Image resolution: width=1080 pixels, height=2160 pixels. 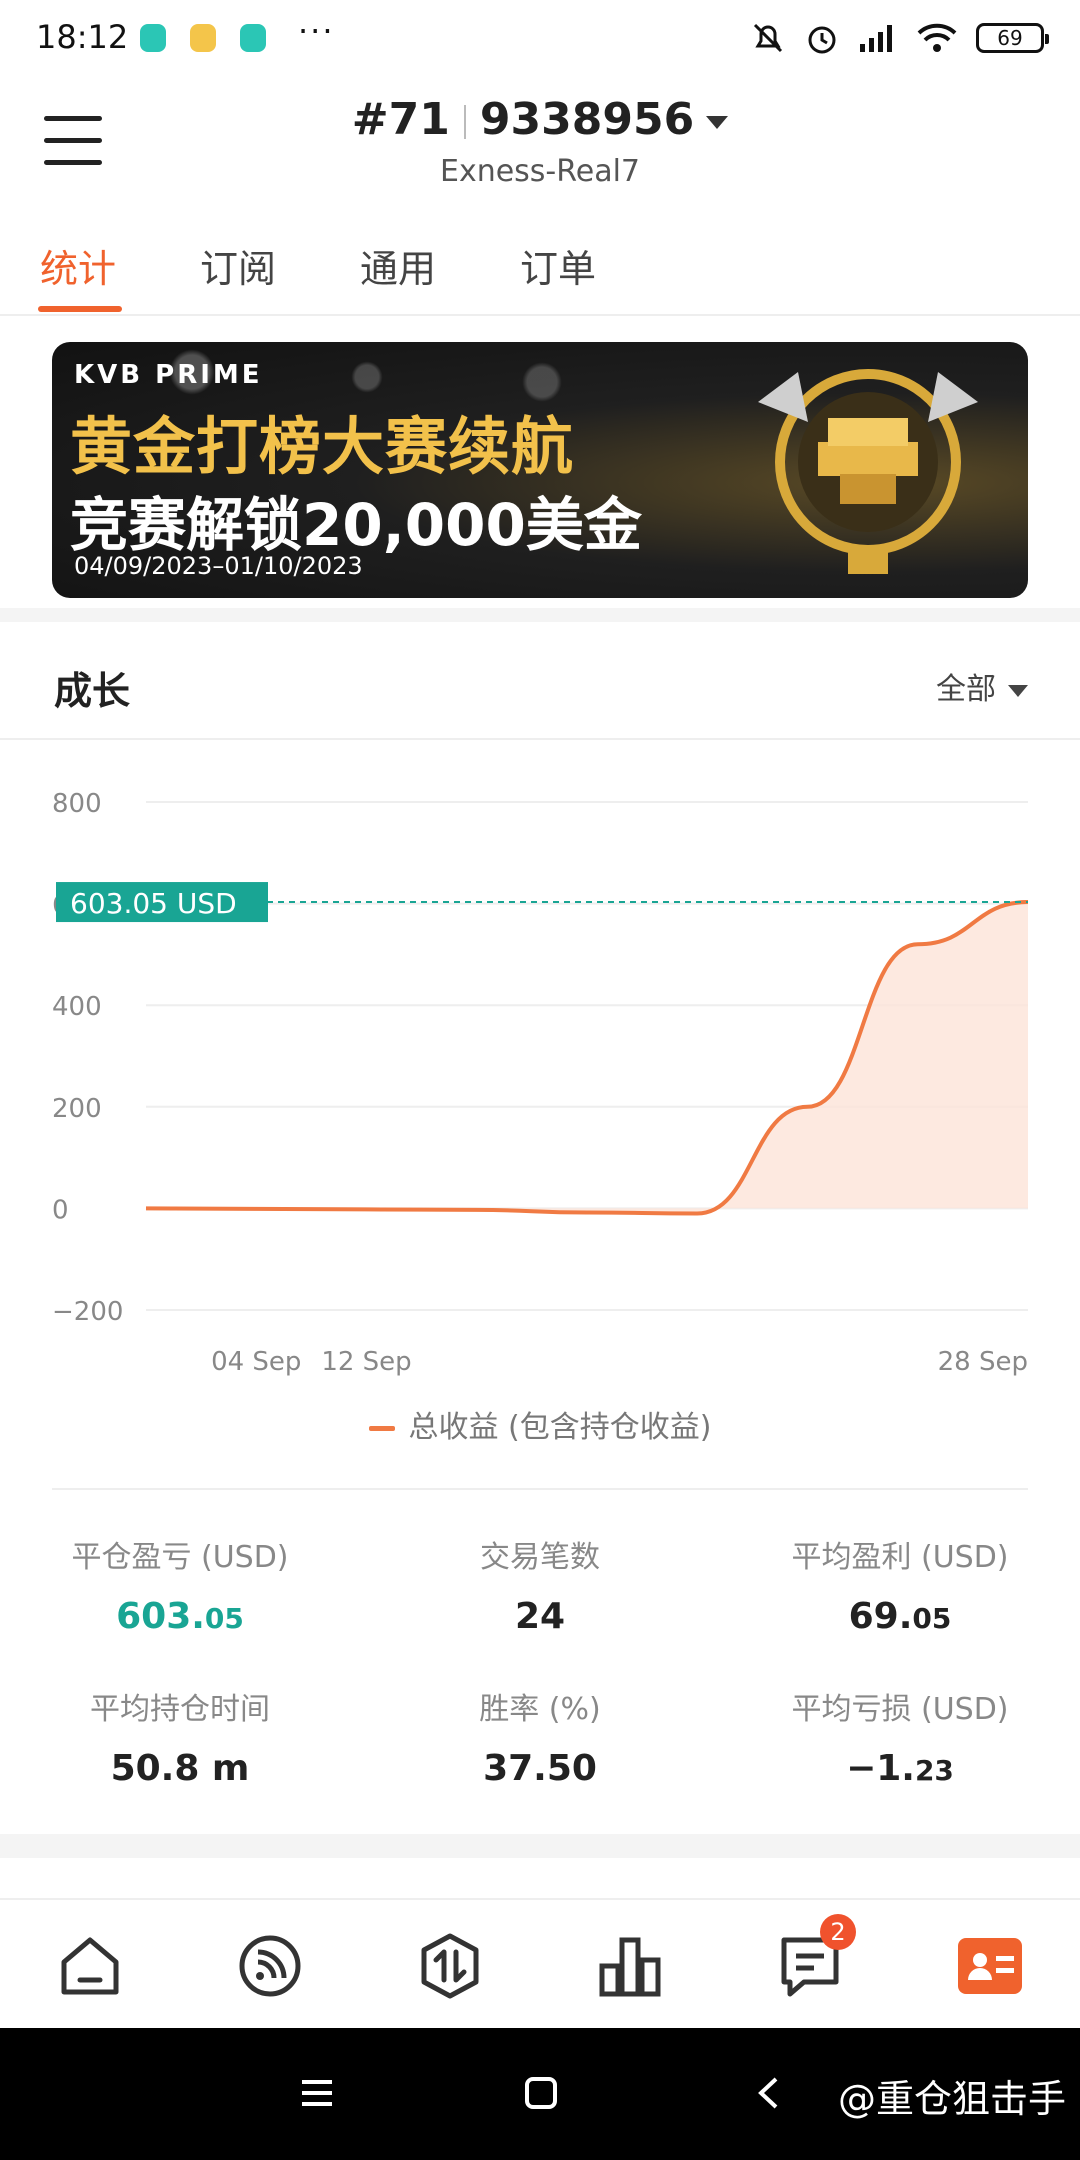 What do you see at coordinates (153, 903) in the screenshot?
I see `current-value-label: 603.05 USD` at bounding box center [153, 903].